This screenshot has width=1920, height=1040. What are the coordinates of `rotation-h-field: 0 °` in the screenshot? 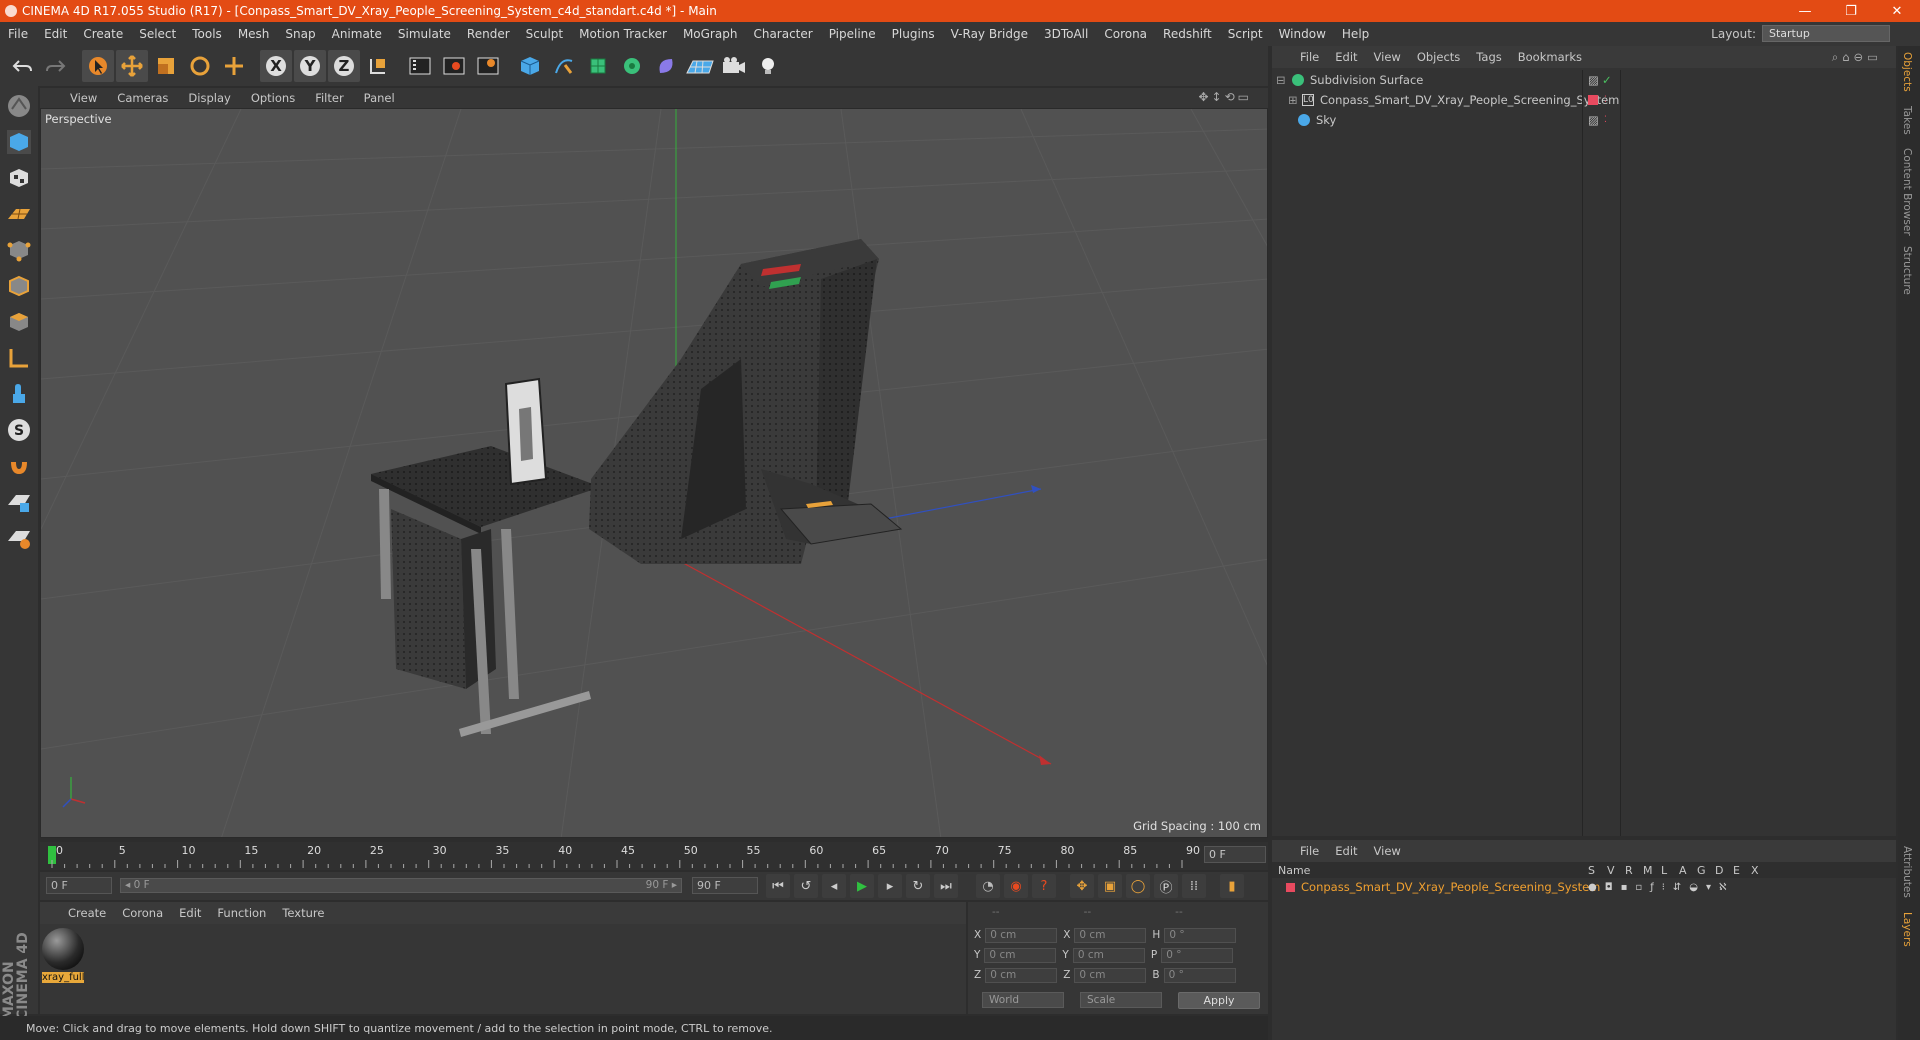 It's located at (1200, 935).